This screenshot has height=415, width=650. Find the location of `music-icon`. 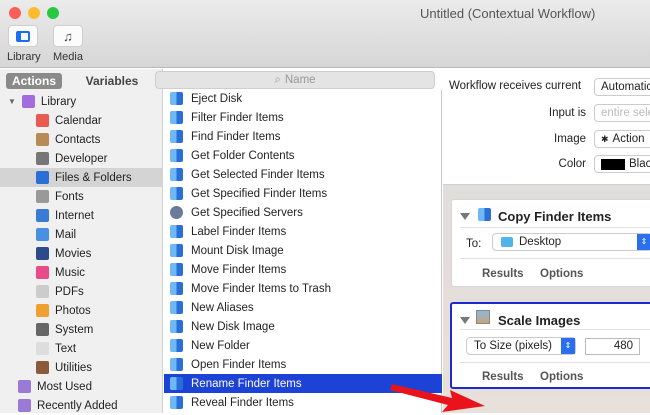

music-icon is located at coordinates (42, 272).